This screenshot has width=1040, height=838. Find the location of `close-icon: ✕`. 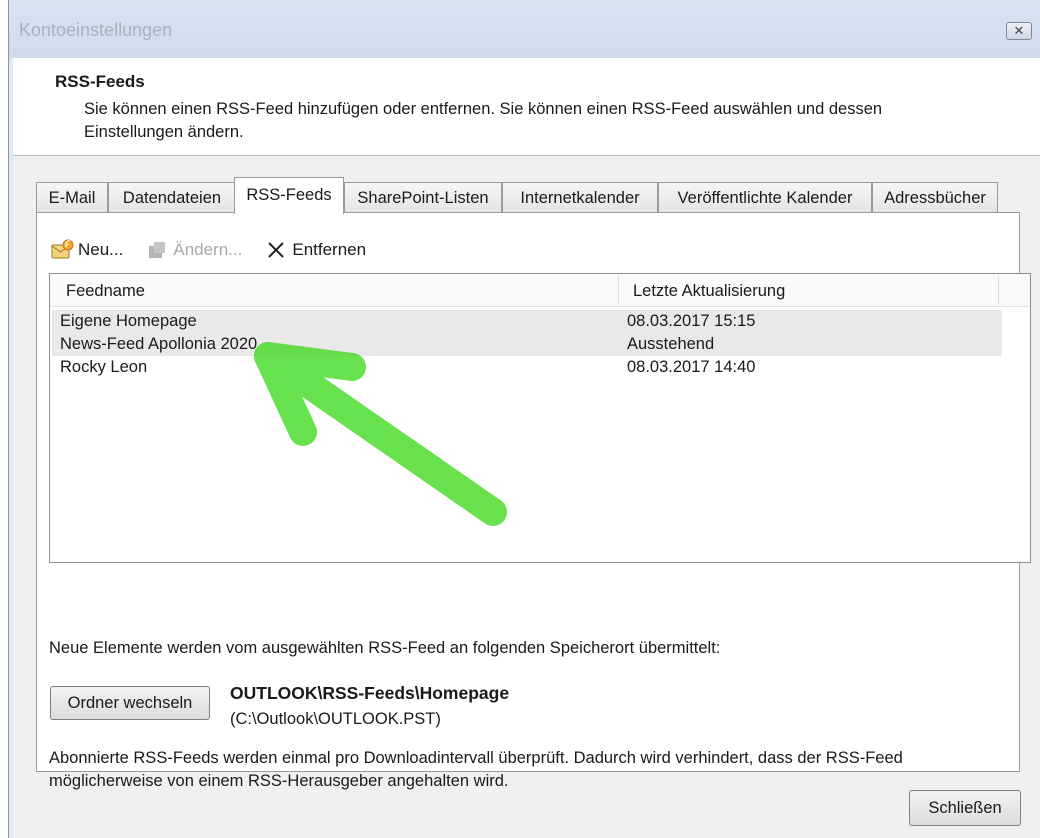

close-icon: ✕ is located at coordinates (1019, 30).